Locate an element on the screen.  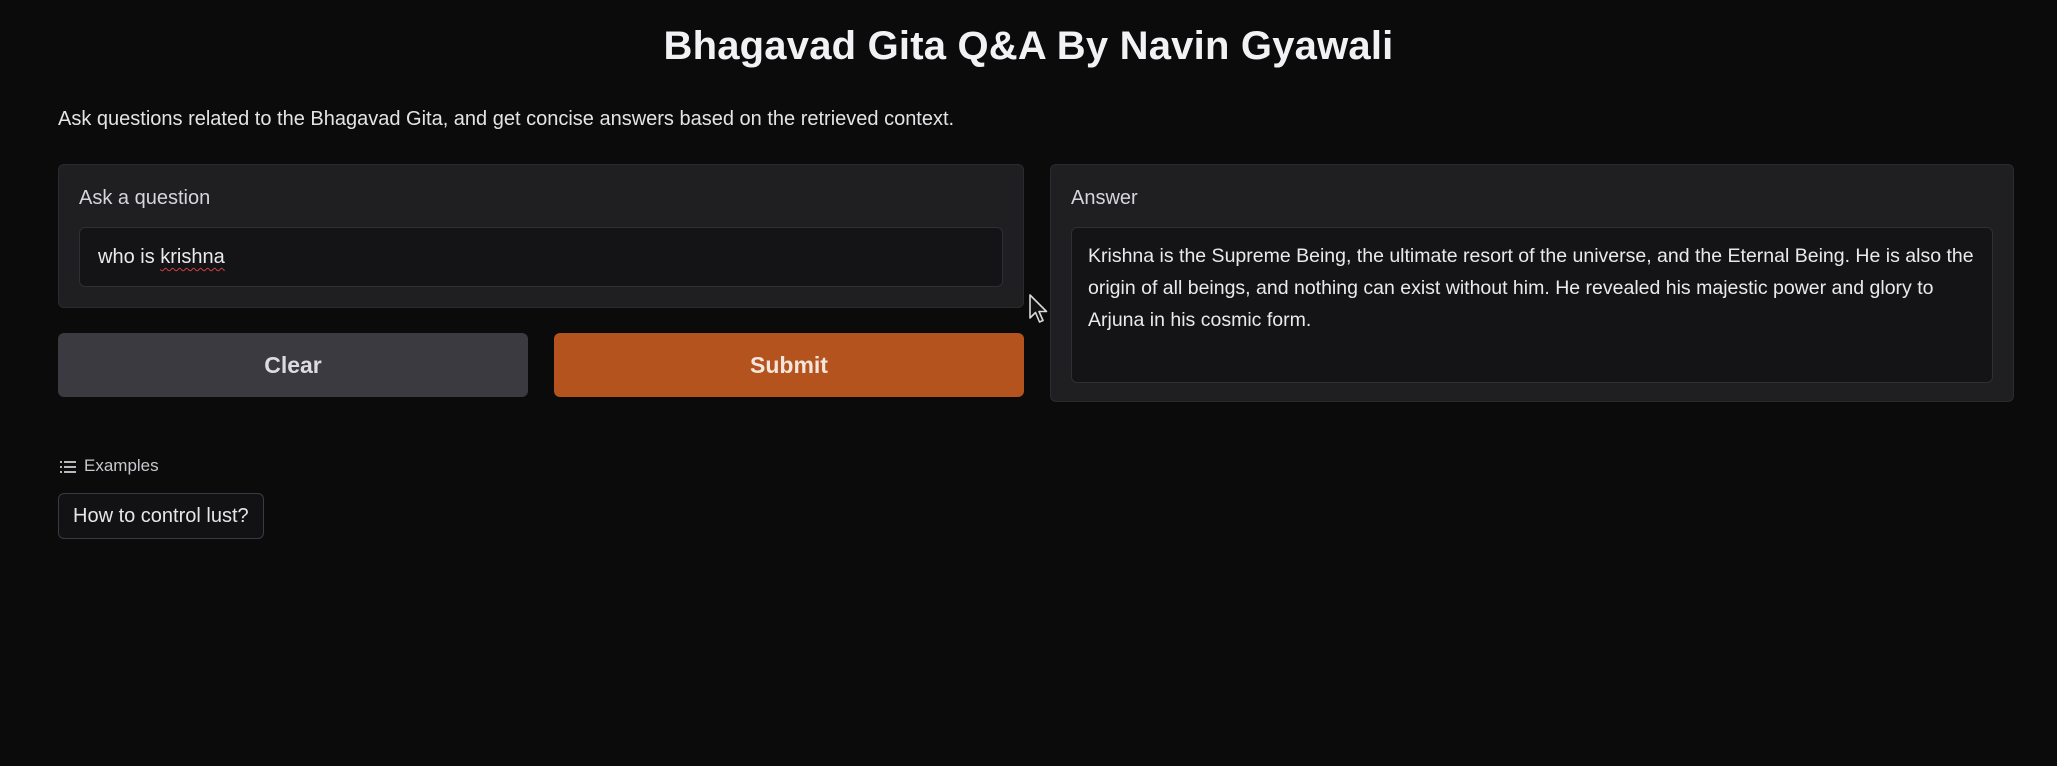
question-input-misspelled-word: krishna is located at coordinates (192, 257).